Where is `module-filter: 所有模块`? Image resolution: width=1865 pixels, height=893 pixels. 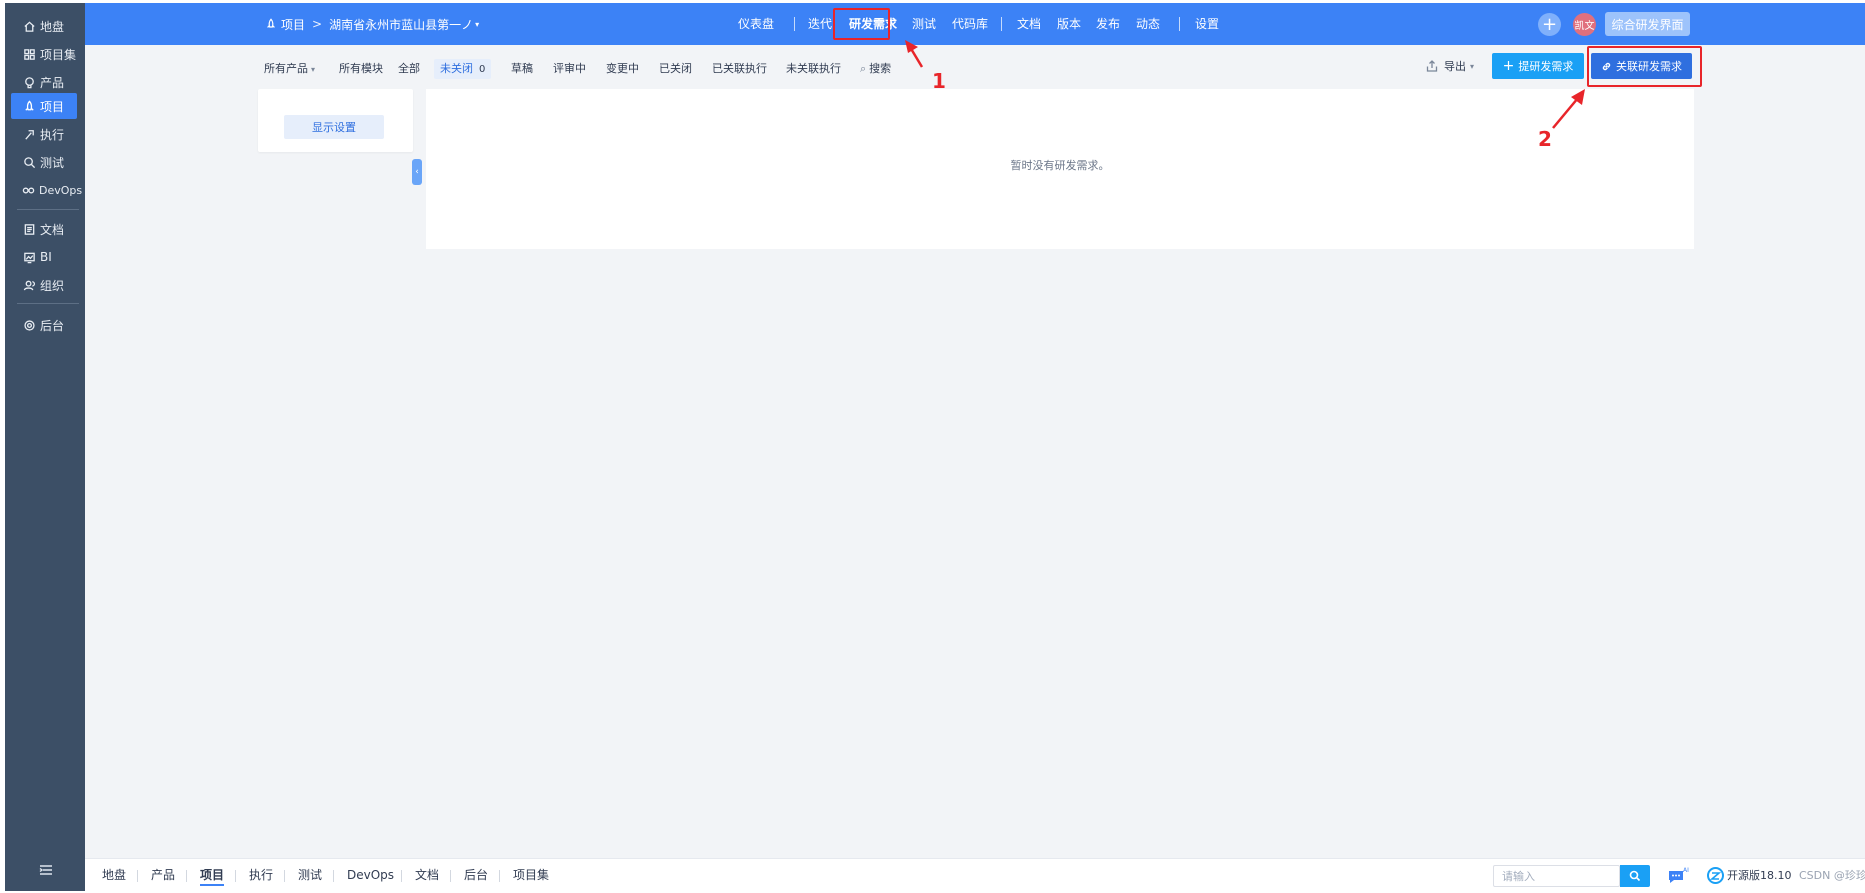 module-filter: 所有模块 is located at coordinates (361, 69).